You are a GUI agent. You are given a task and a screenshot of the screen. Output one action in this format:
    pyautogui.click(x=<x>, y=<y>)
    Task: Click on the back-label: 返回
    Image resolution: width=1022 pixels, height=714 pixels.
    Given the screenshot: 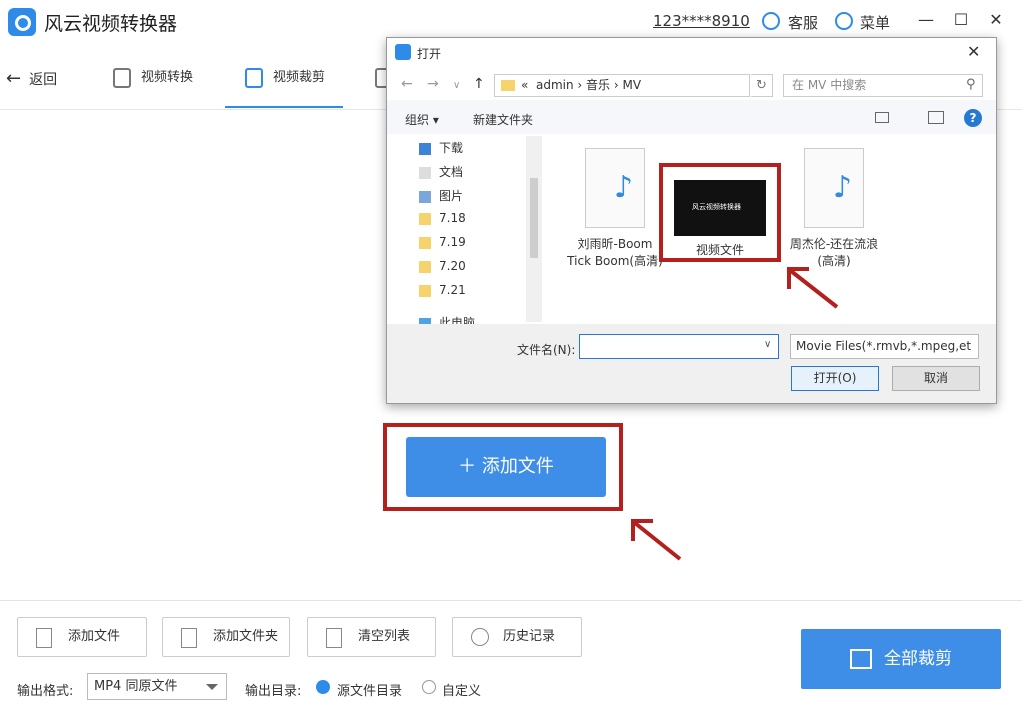 What is the action you would take?
    pyautogui.click(x=43, y=80)
    